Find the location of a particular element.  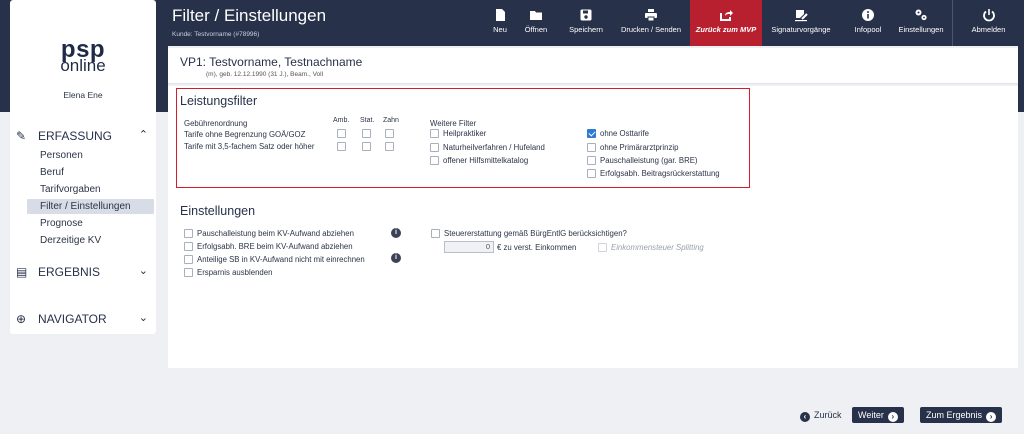

new-document-icon is located at coordinates (500, 15).